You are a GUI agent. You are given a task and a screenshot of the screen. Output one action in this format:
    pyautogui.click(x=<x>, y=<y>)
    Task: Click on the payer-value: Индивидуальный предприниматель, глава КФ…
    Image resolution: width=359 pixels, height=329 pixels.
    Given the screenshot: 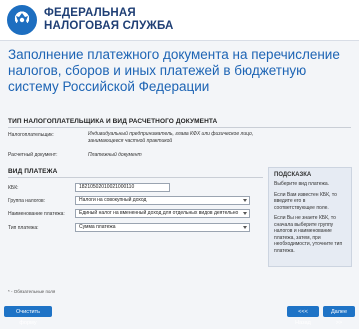 What is the action you would take?
    pyautogui.click(x=171, y=137)
    